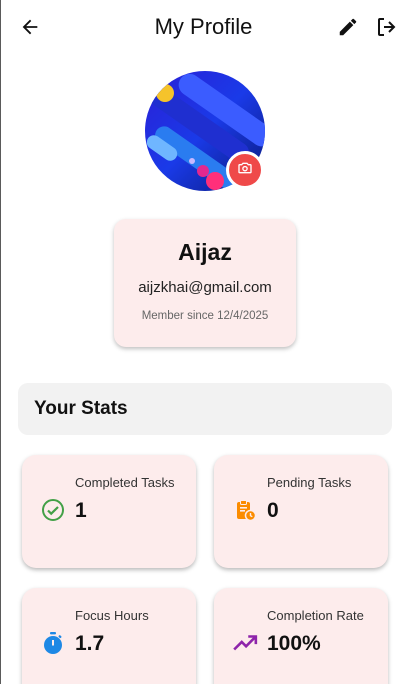  What do you see at coordinates (109, 636) in the screenshot?
I see `stat-card-focus-hours: Focus Hours 1.7` at bounding box center [109, 636].